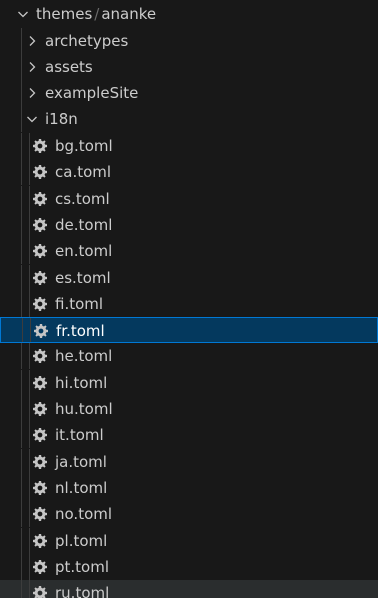  Describe the element at coordinates (189, 41) in the screenshot. I see `folder-archetypes: archetypes` at that location.